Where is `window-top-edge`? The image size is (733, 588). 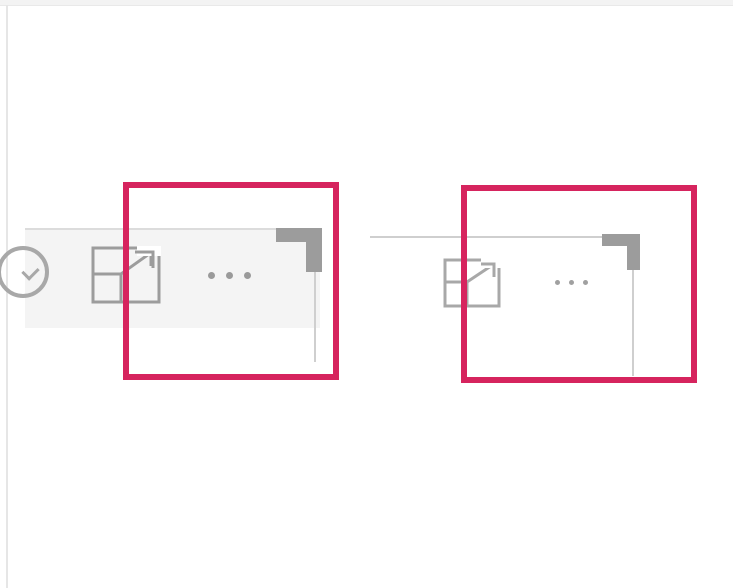
window-top-edge is located at coordinates (366, 3).